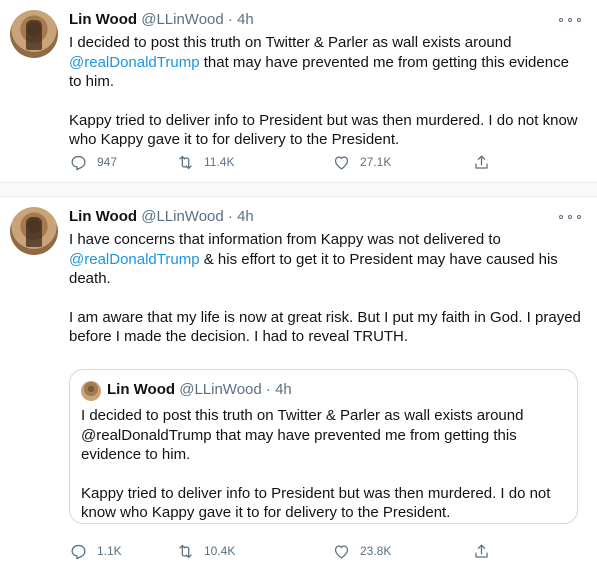  What do you see at coordinates (95, 551) in the screenshot?
I see `reply-button: 1.1K` at bounding box center [95, 551].